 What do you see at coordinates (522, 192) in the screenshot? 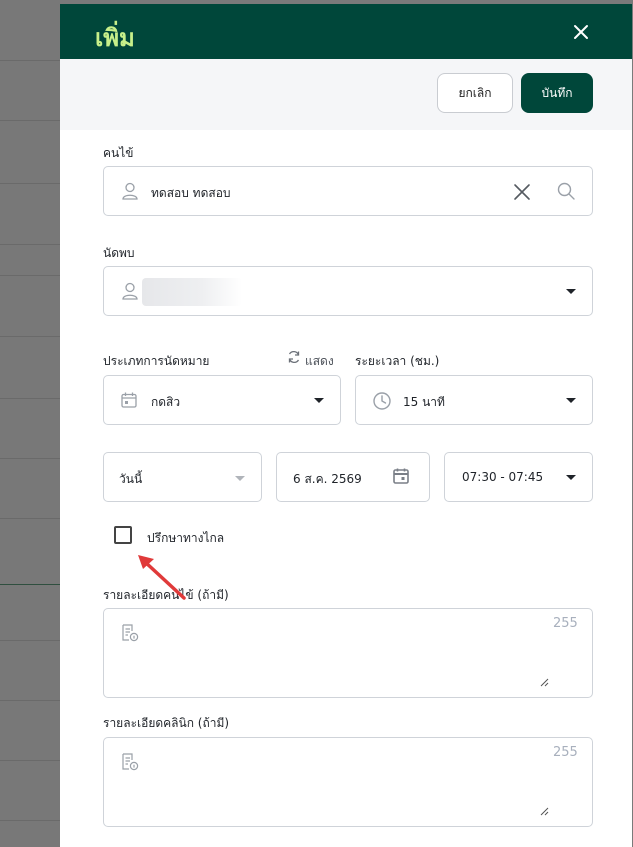
I see `clear-icon` at bounding box center [522, 192].